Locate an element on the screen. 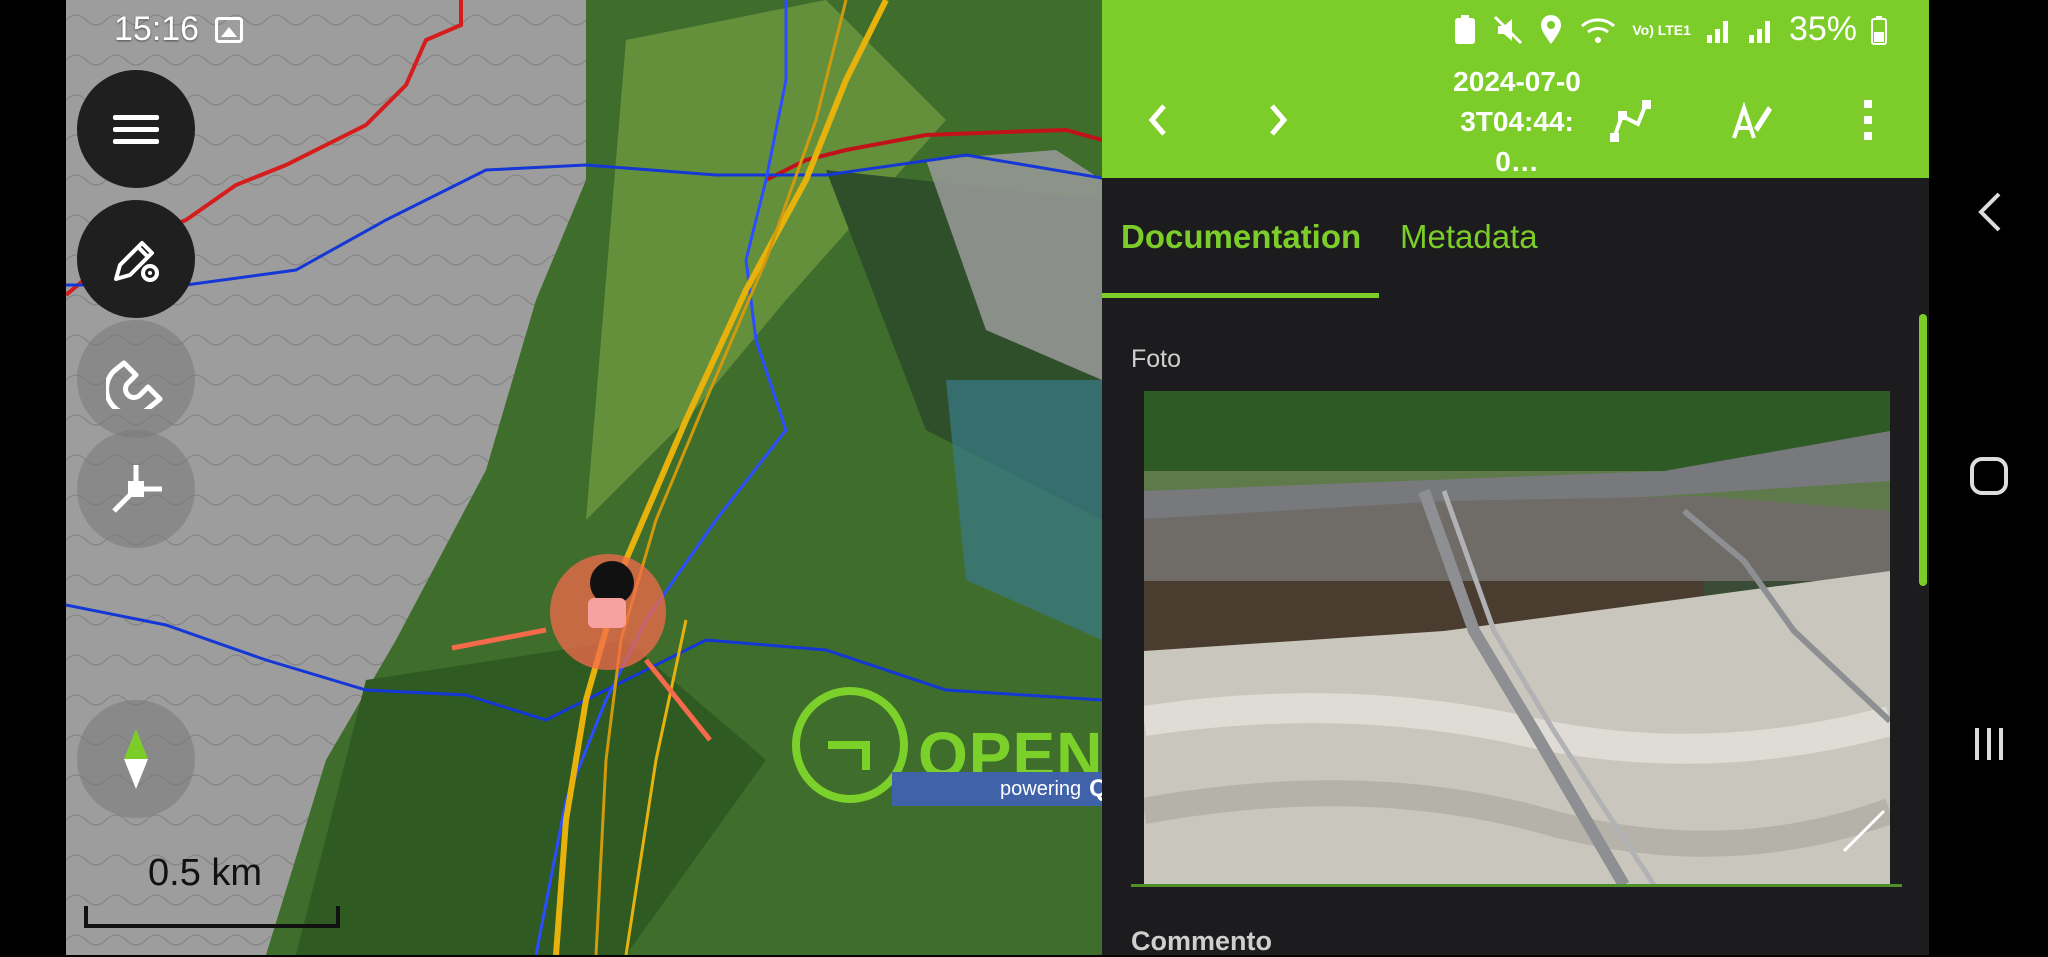 The image size is (2048, 957). watermark-tagline: powering QF is located at coordinates (997, 789).